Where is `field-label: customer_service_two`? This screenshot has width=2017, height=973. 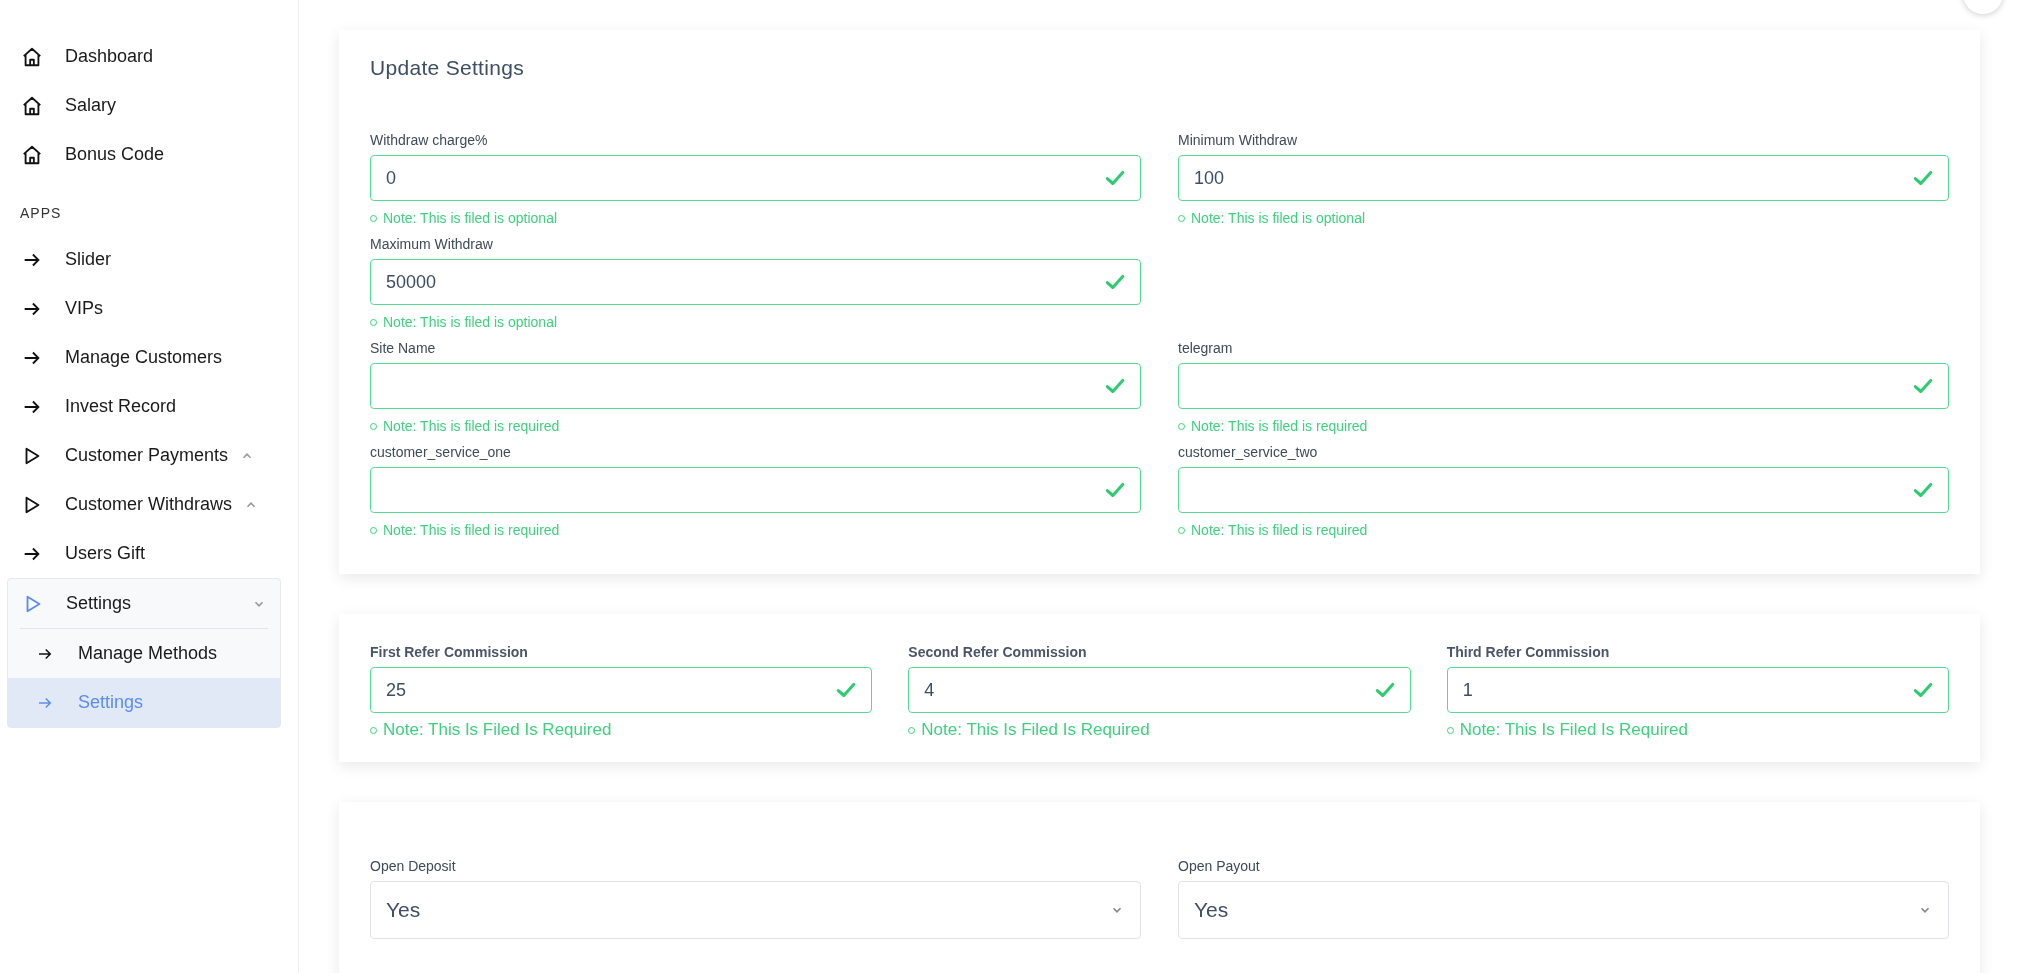 field-label: customer_service_two is located at coordinates (1248, 452).